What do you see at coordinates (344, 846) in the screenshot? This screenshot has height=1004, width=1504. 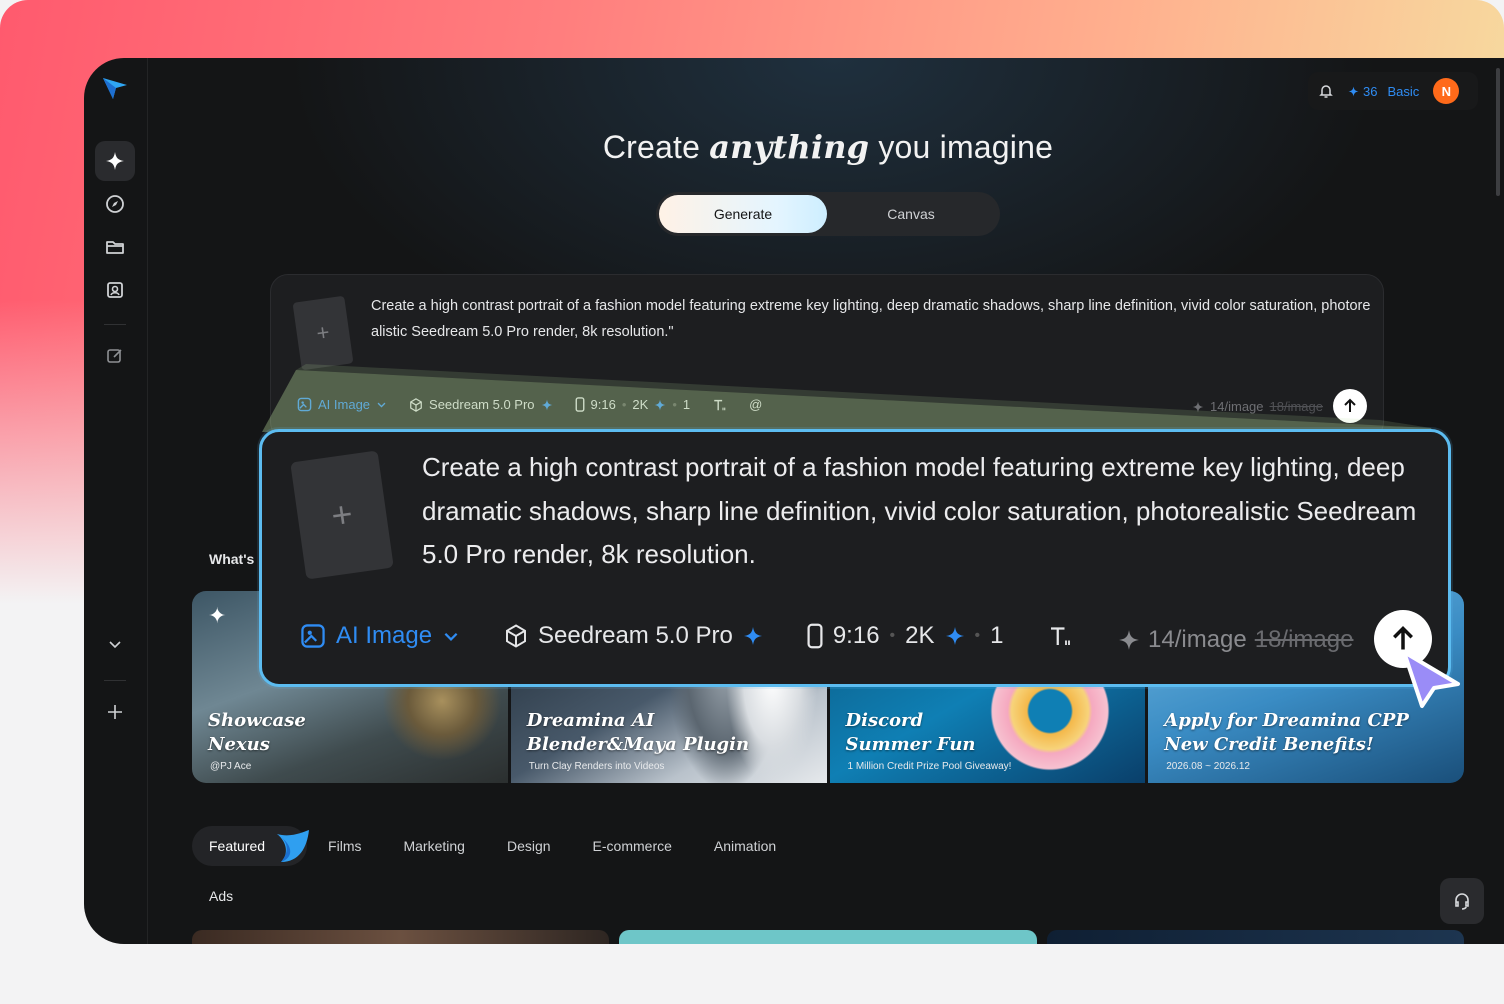 I see `tab-films: Films` at bounding box center [344, 846].